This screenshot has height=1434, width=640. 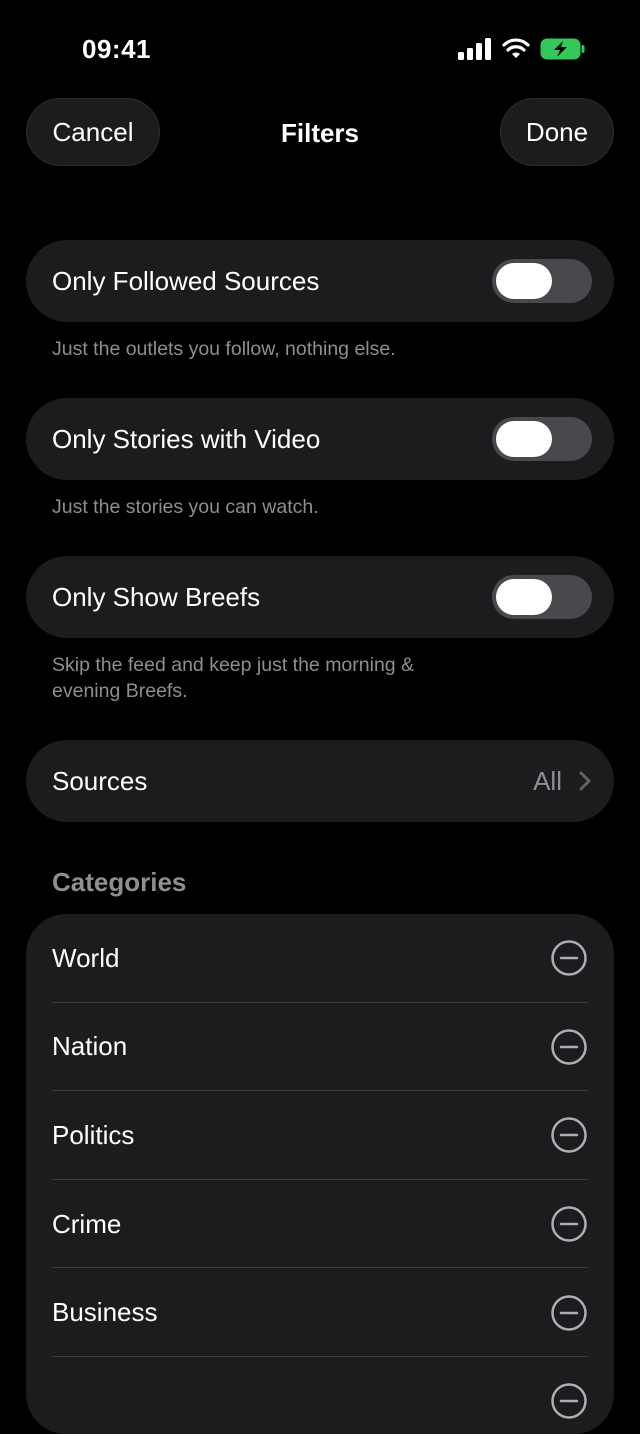 I want to click on list-item: World, so click(x=320, y=958).